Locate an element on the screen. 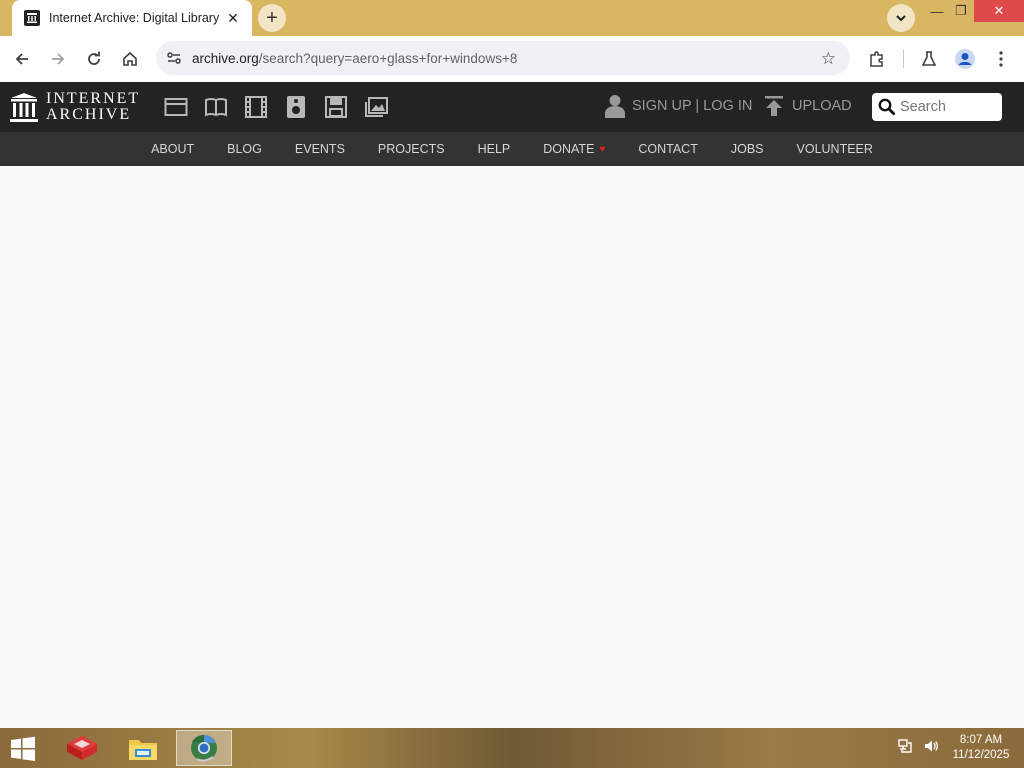 The width and height of the screenshot is (1024, 768). url-host: archive.org is located at coordinates (225, 58).